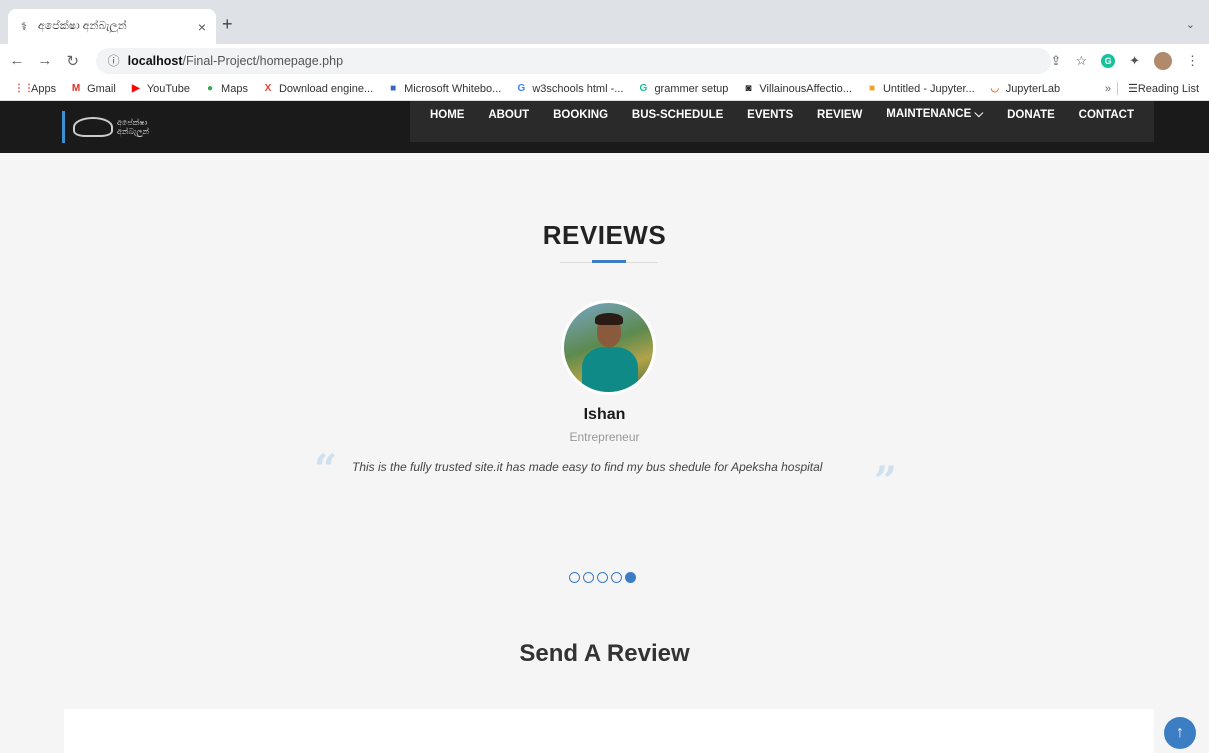 This screenshot has height=753, width=1209. Describe the element at coordinates (234, 88) in the screenshot. I see `bookmark-label: Maps` at that location.